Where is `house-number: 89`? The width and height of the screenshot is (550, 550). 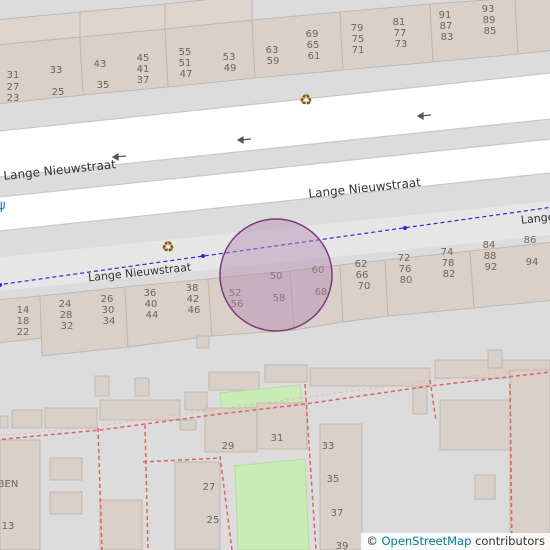 house-number: 89 is located at coordinates (489, 20).